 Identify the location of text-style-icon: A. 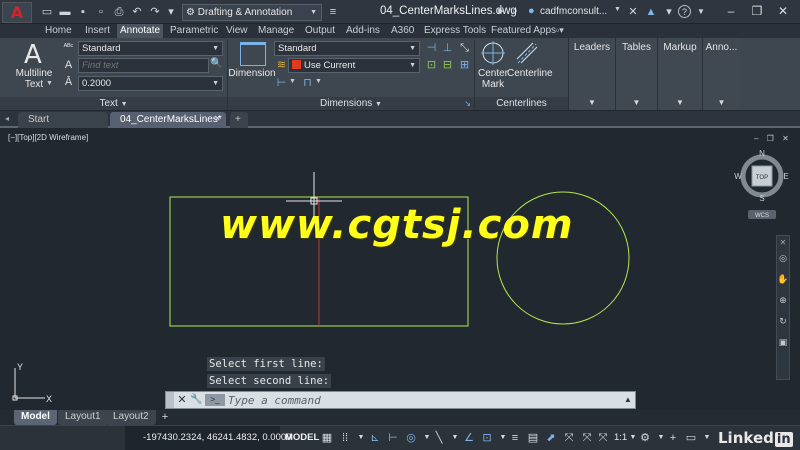
(68, 65).